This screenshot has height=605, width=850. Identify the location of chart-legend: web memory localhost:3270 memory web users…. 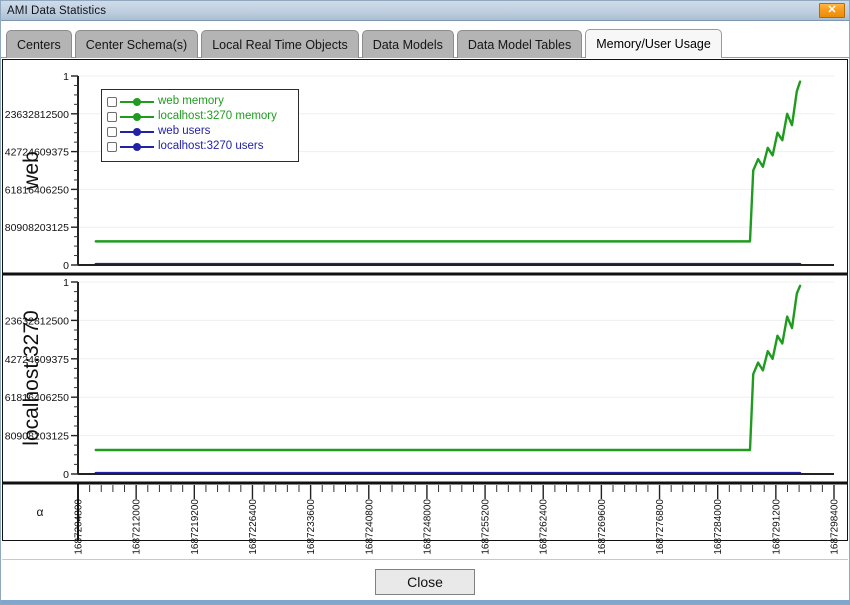
(200, 125).